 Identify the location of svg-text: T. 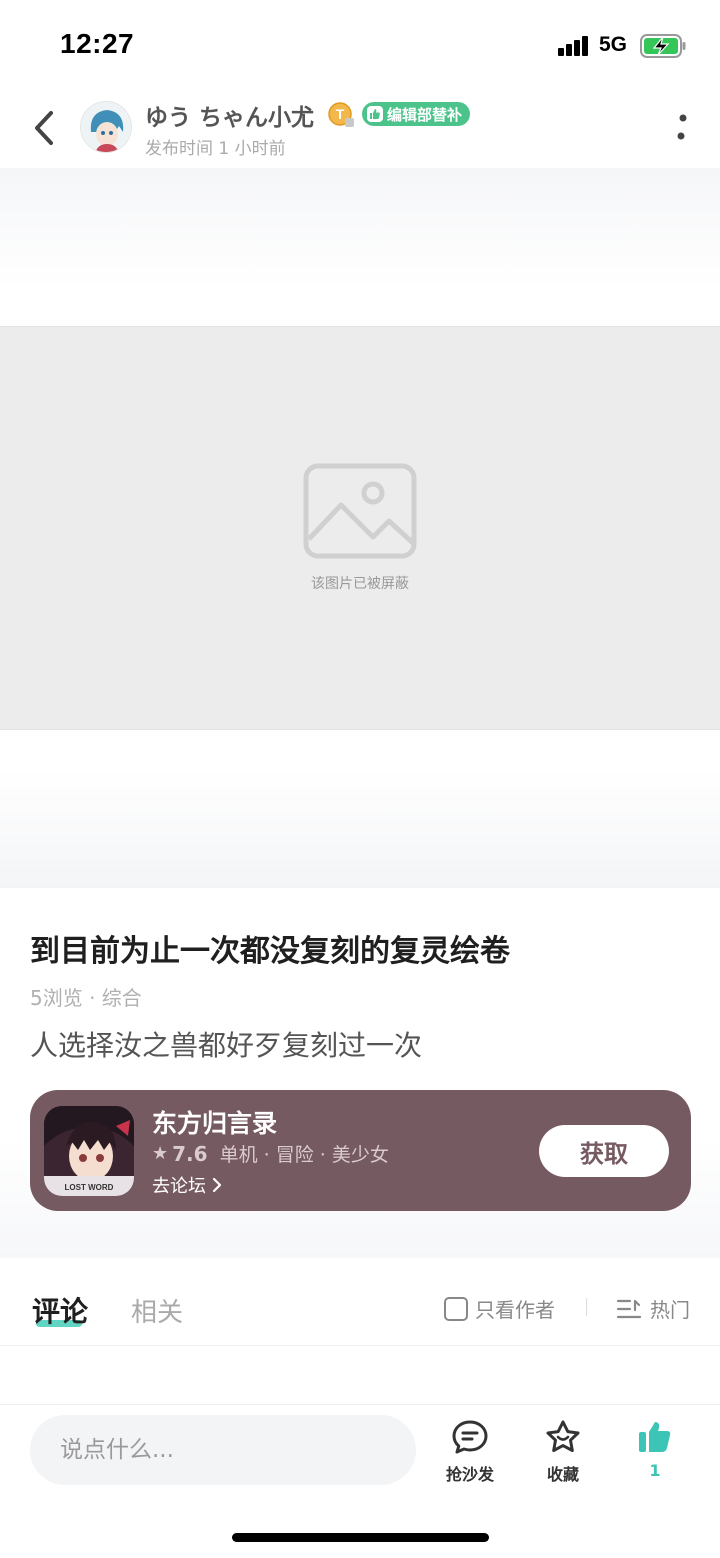
(340, 114).